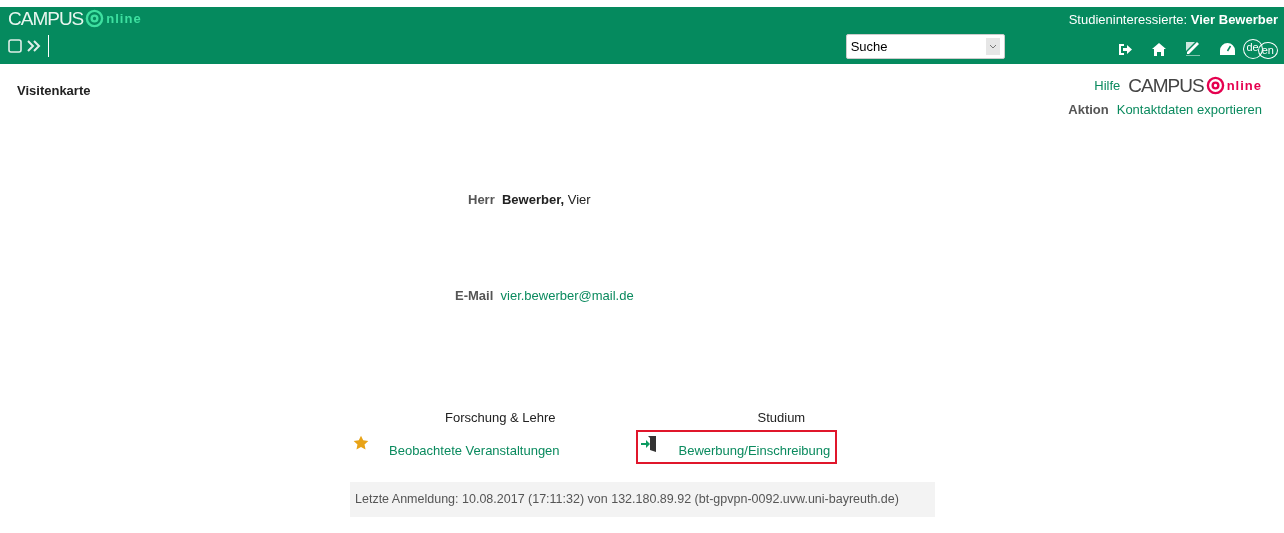 The width and height of the screenshot is (1284, 533). Describe the element at coordinates (1107, 86) in the screenshot. I see `help-link: Hilfe` at that location.